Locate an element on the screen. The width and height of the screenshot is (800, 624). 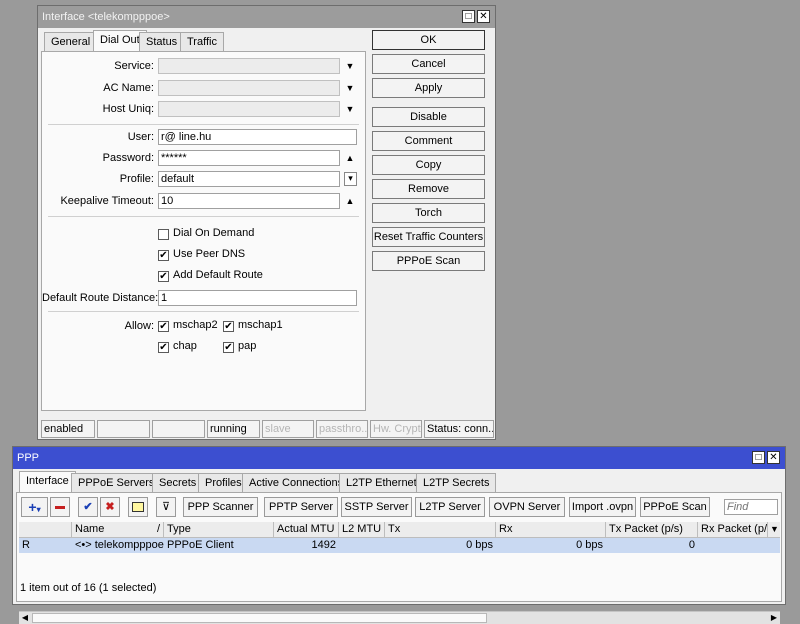
mschap2-checkbox: ✔ is located at coordinates (163, 326).